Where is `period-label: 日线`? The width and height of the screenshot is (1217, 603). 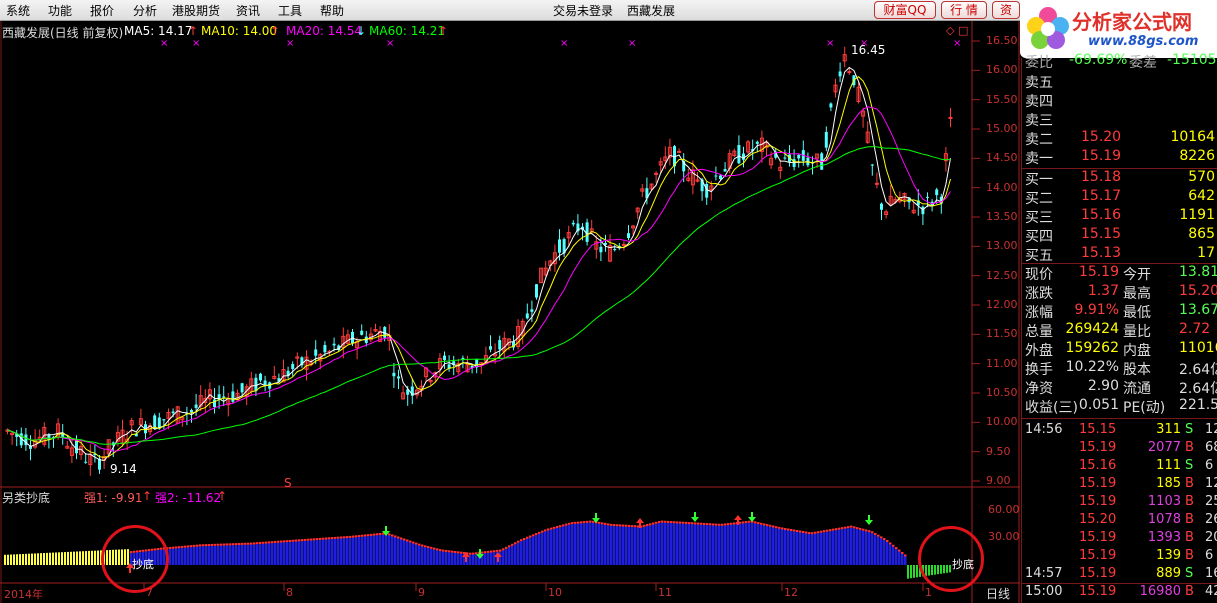
period-label: 日线 is located at coordinates (998, 593).